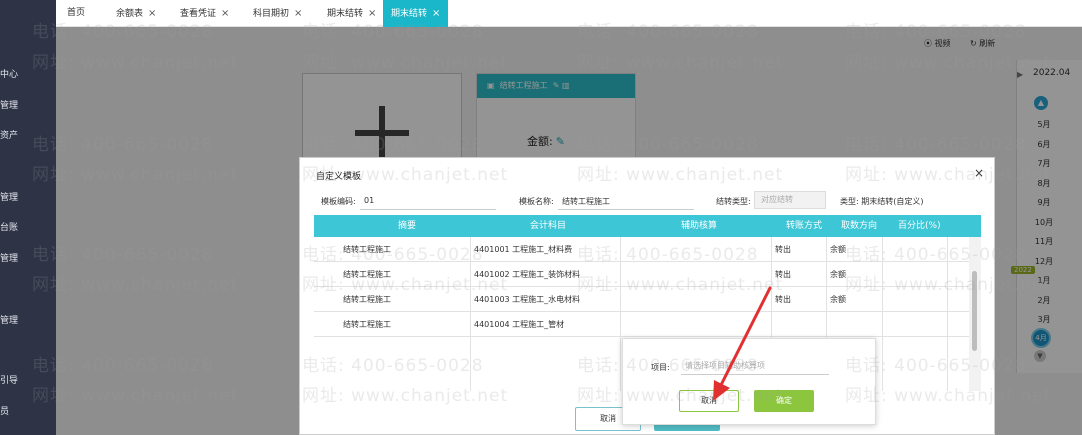  I want to click on tab-period-end-carry: 期末结转 ×, so click(351, 13).